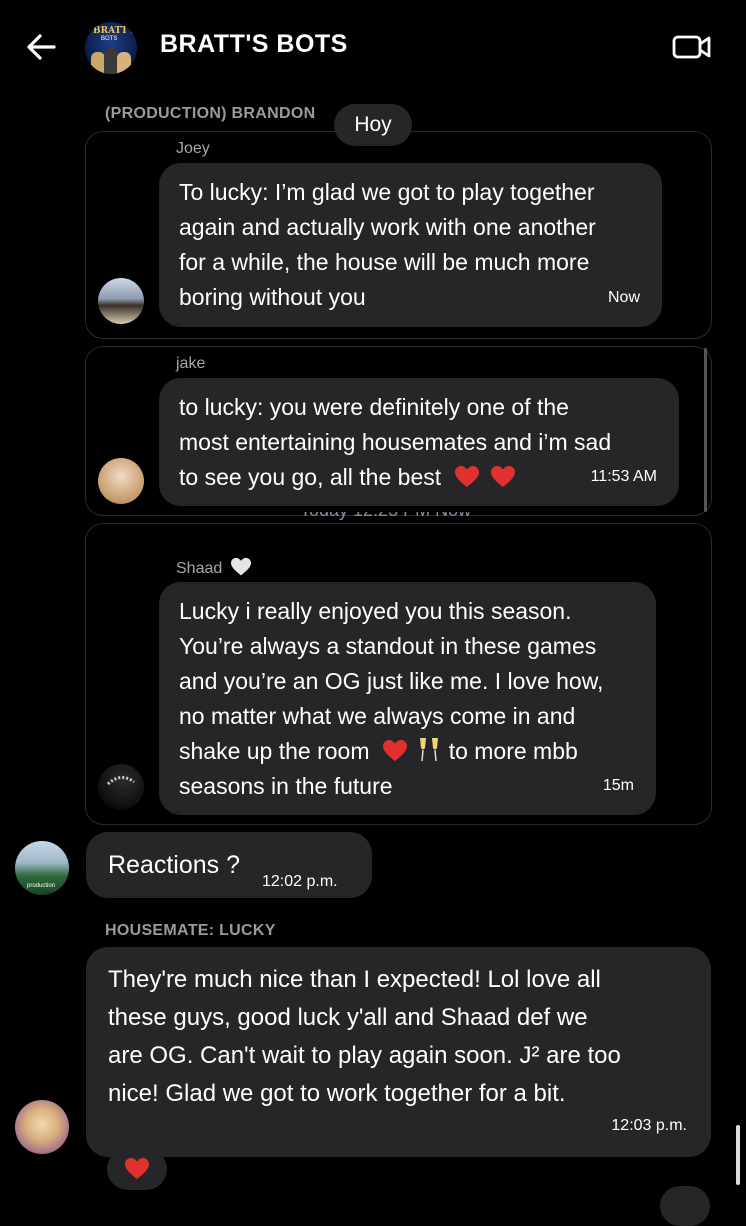  Describe the element at coordinates (240, 566) in the screenshot. I see `white-heart-icon` at that location.